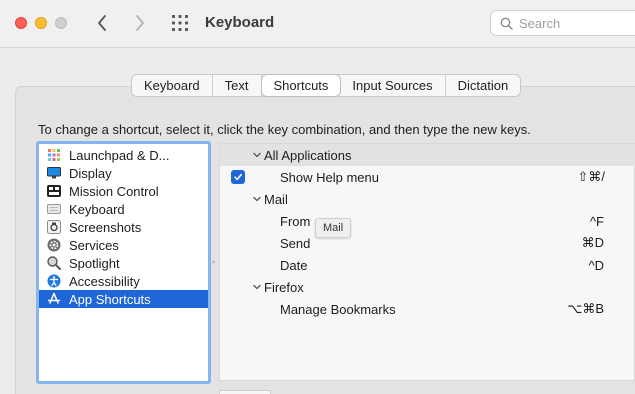 The height and width of the screenshot is (394, 635). I want to click on category-label: Spotlight, so click(94, 263).